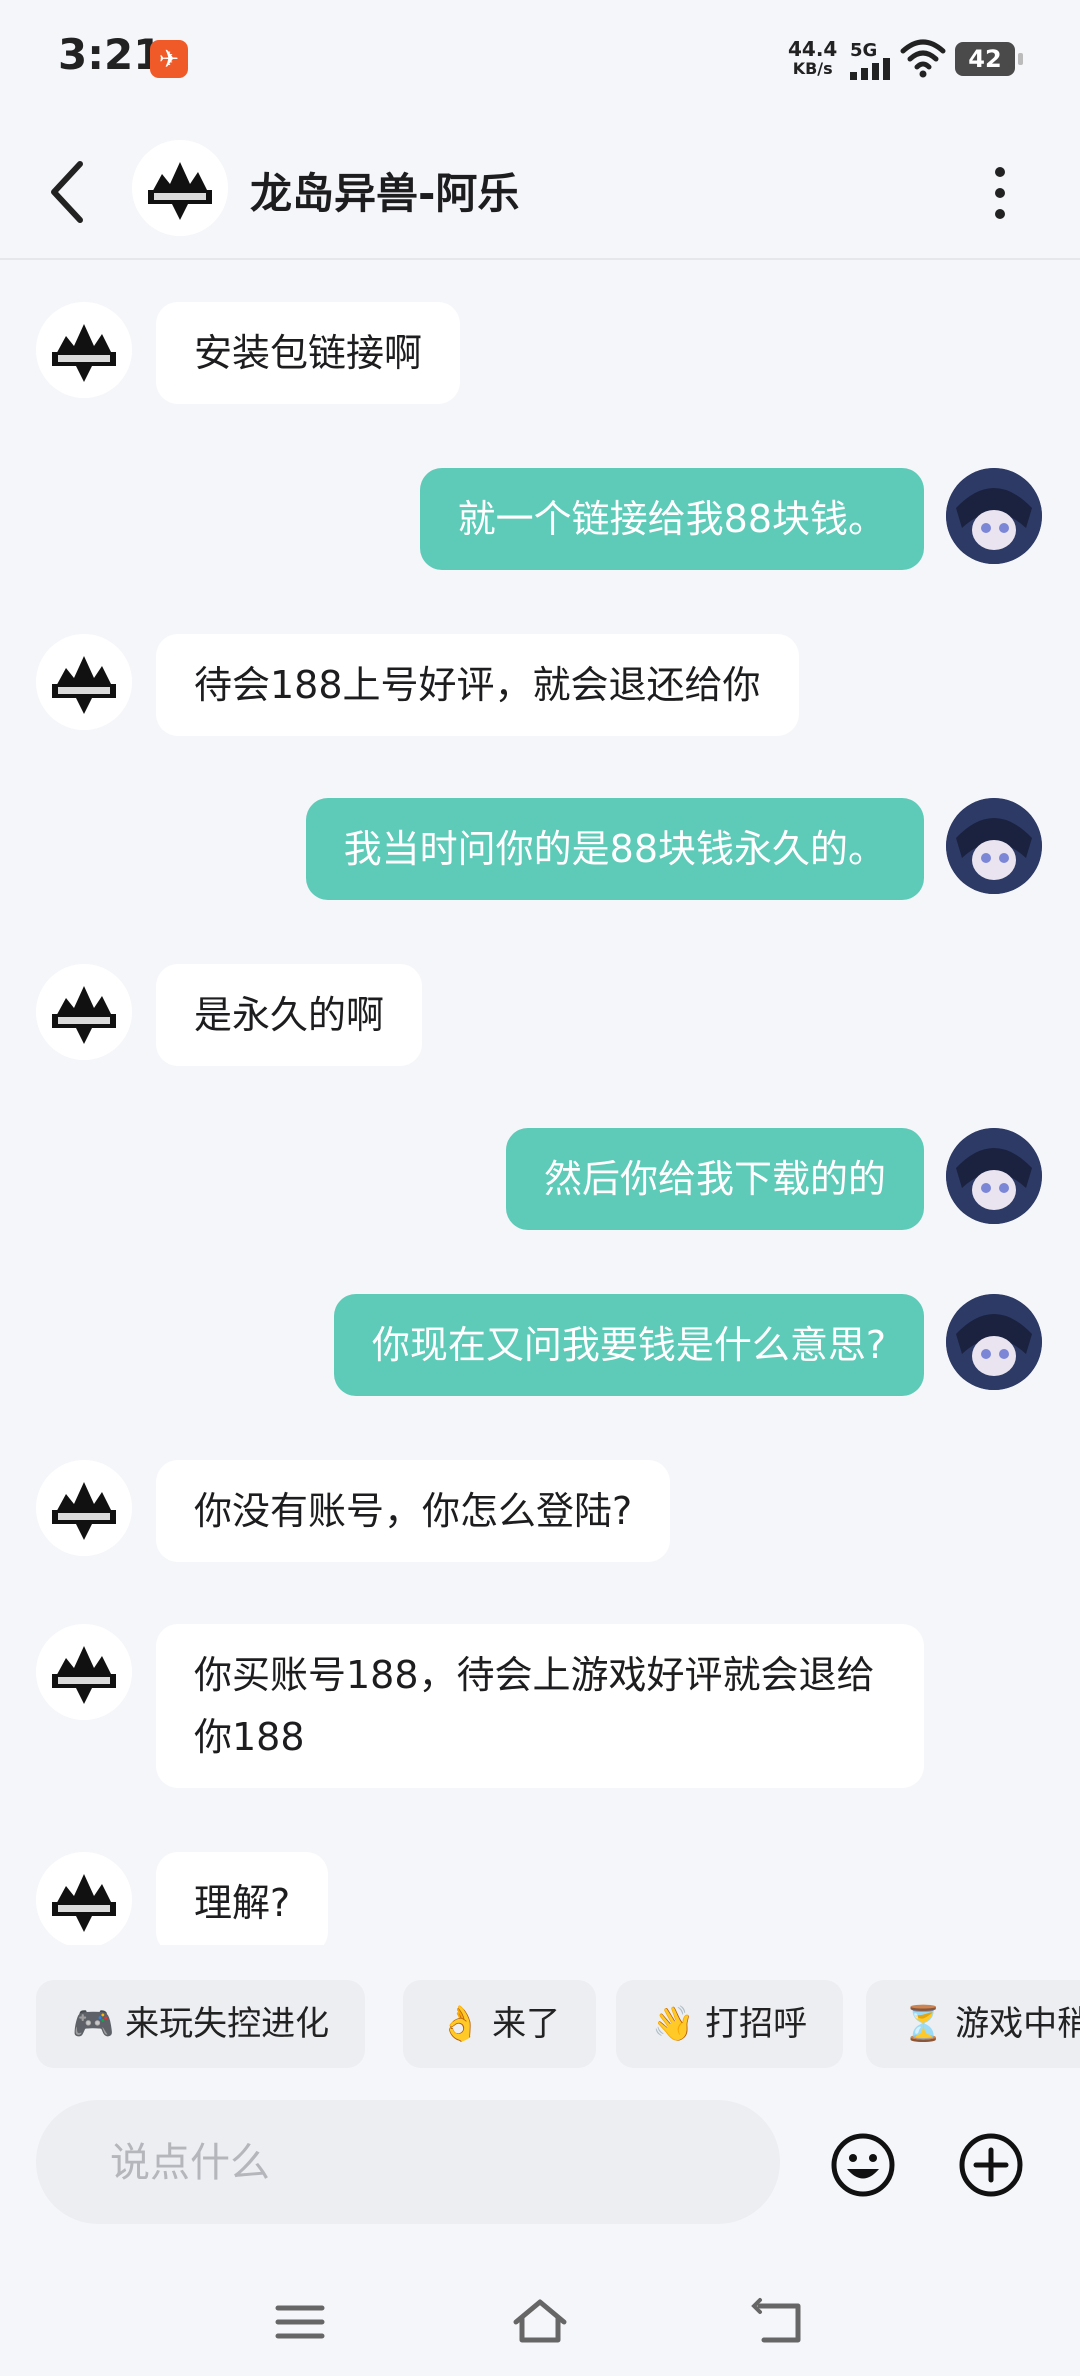 The image size is (1080, 2376). What do you see at coordinates (70, 192) in the screenshot?
I see `back-icon` at bounding box center [70, 192].